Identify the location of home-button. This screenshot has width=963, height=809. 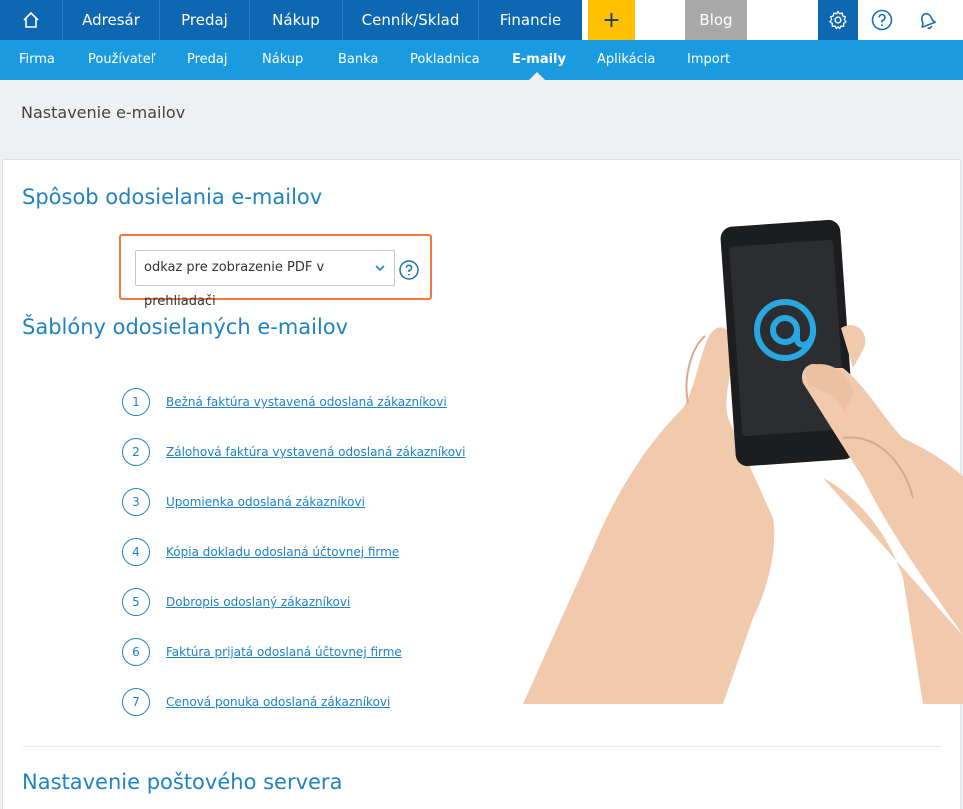
(31, 20).